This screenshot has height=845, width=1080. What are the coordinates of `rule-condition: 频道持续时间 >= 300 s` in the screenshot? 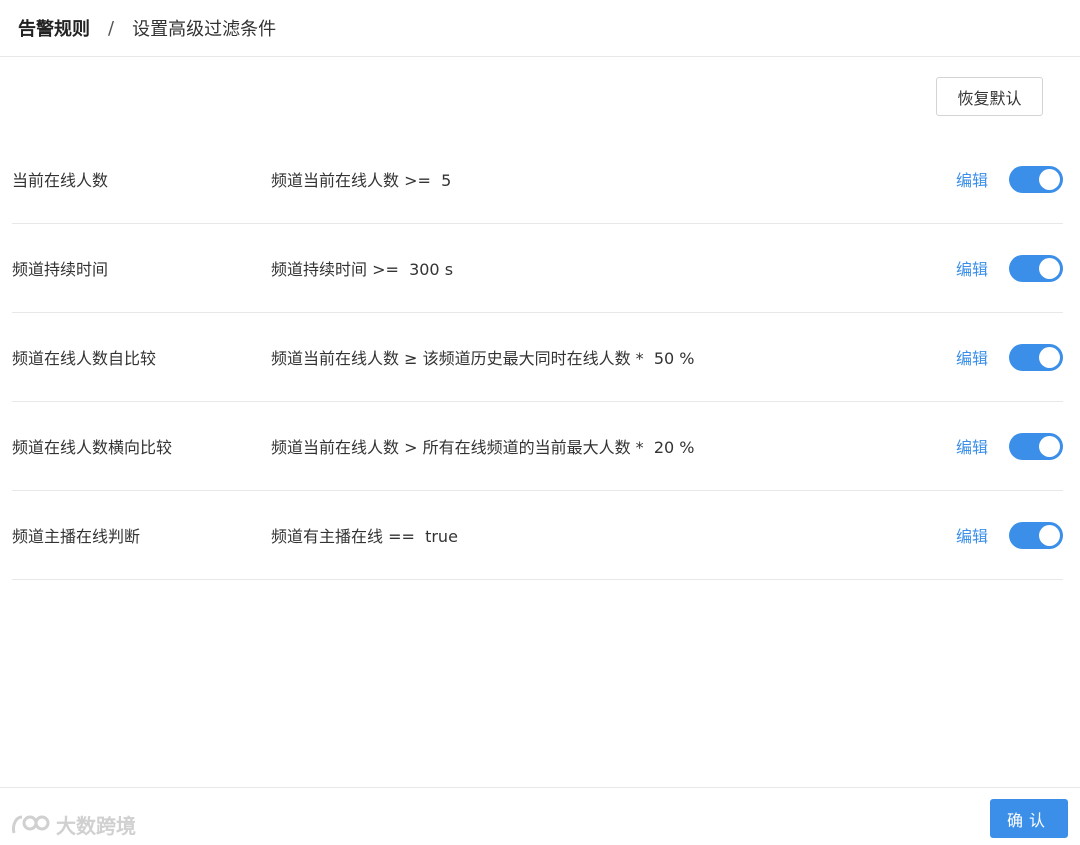 It's located at (362, 269).